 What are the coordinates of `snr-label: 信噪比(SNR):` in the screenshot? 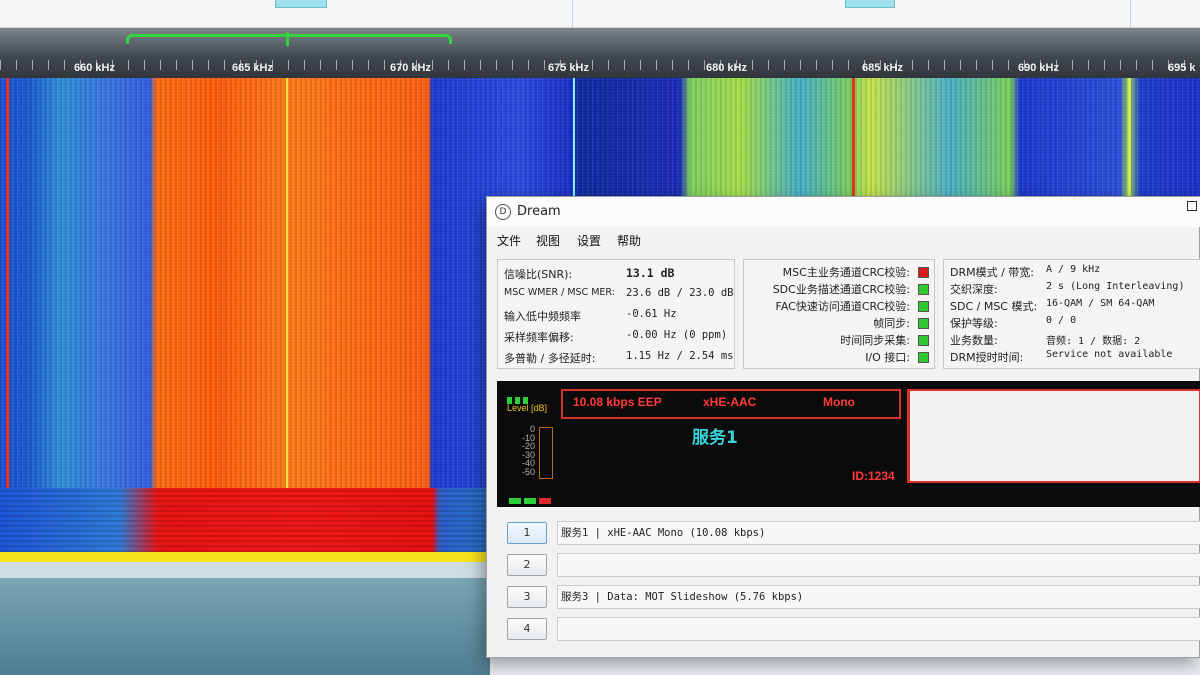 It's located at (538, 274).